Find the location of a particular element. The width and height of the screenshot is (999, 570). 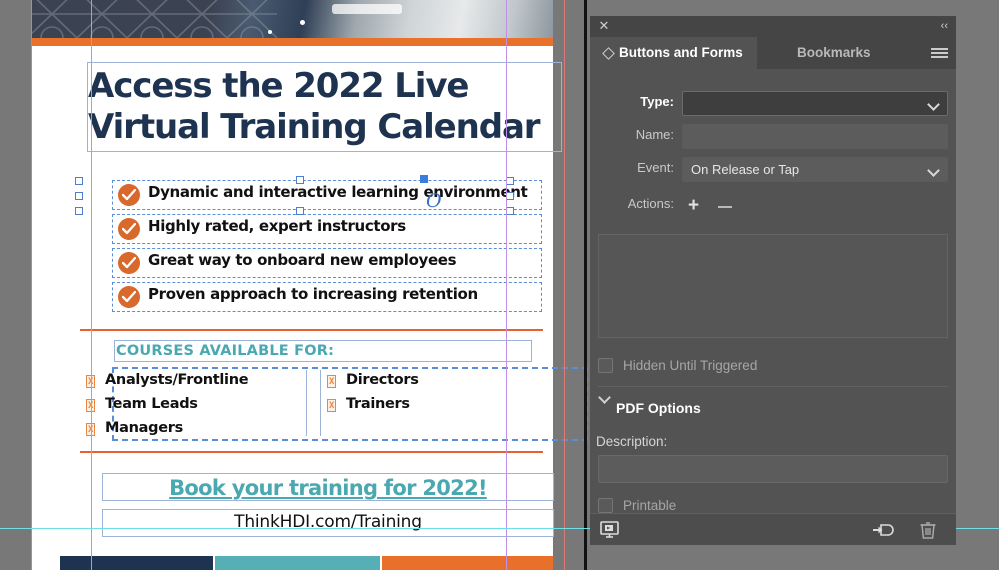

bullet-item: Highly rated, expert instructors is located at coordinates (327, 229).